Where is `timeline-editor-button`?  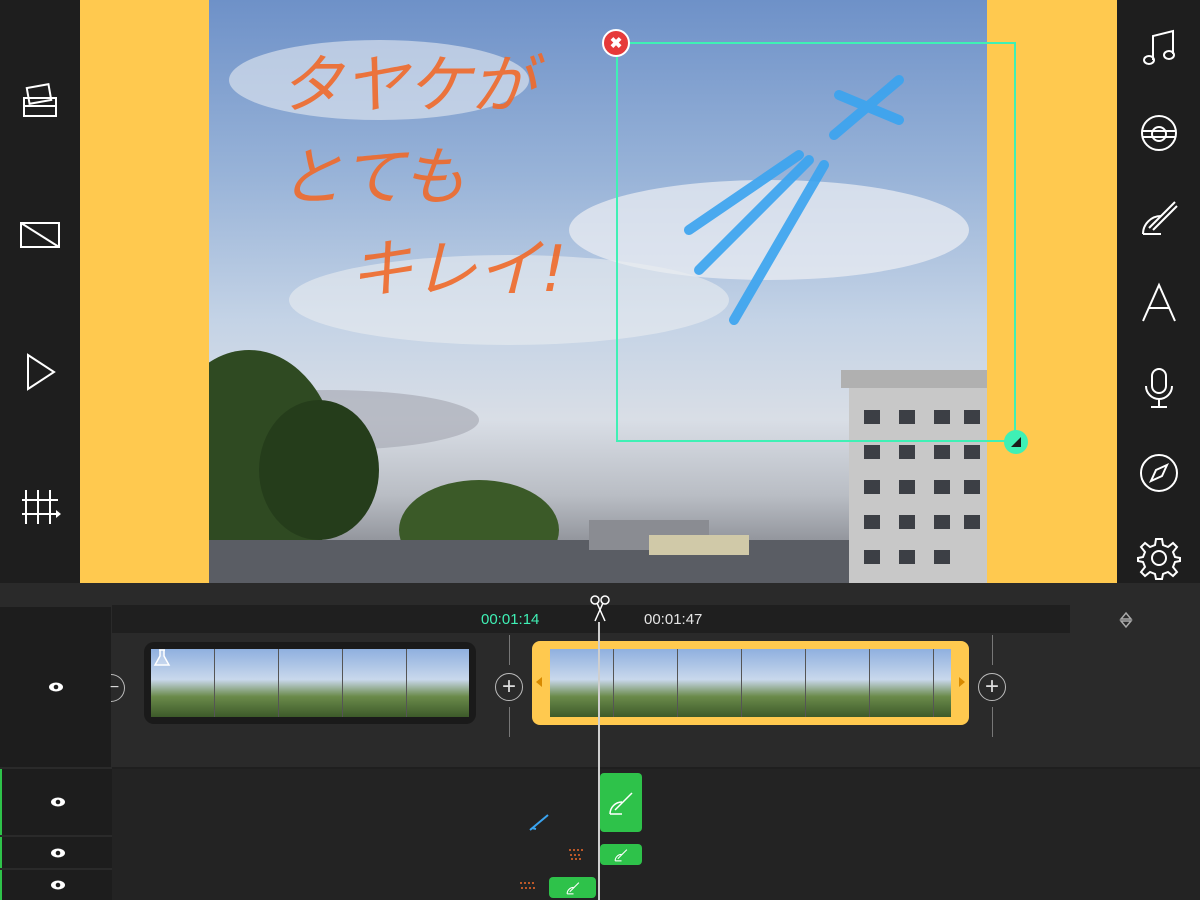 timeline-editor-button is located at coordinates (40, 506).